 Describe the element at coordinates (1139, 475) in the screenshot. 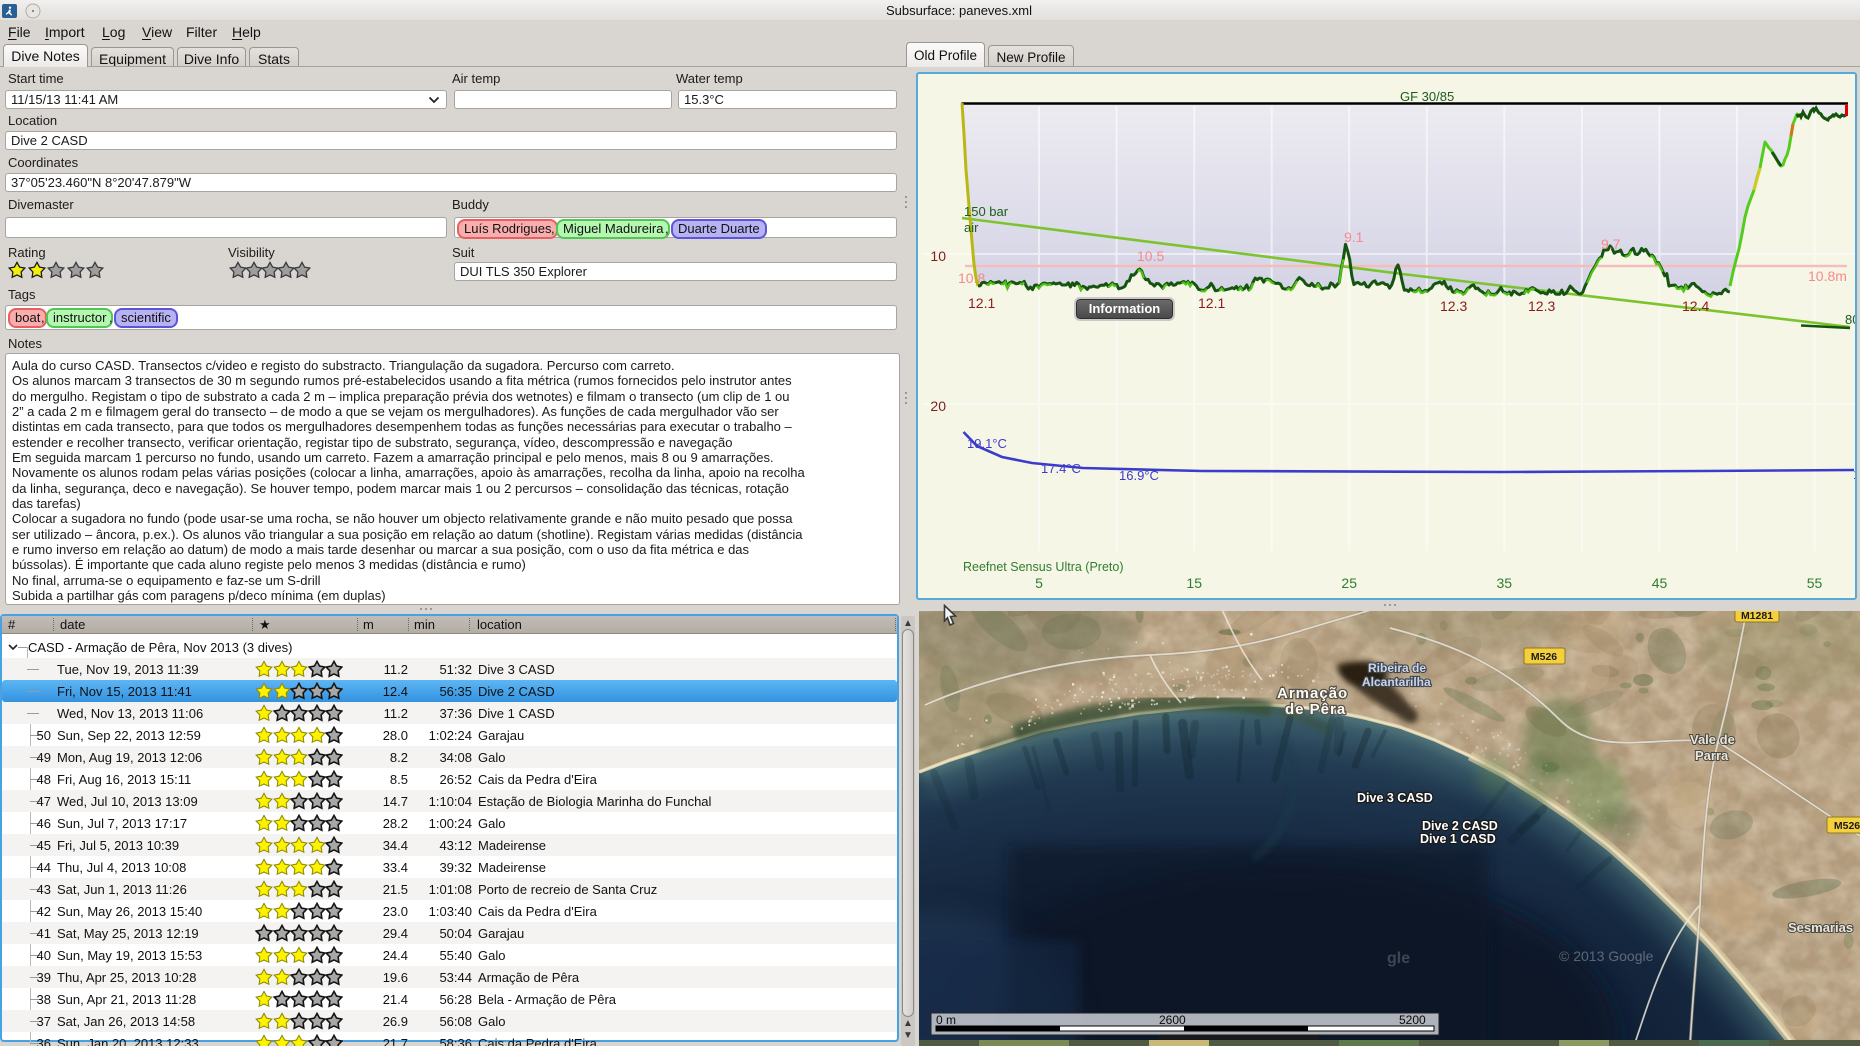

I see `svg-text: 16.9°C` at that location.